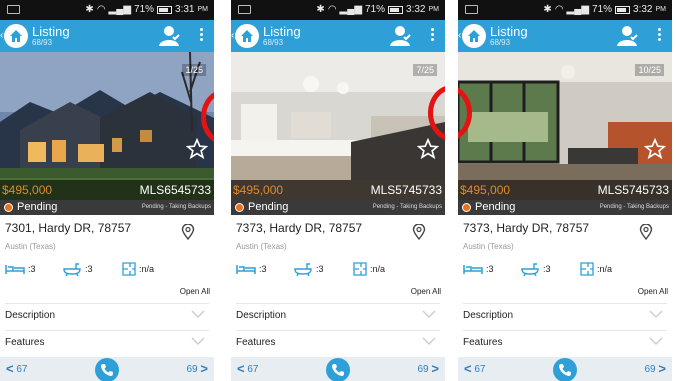  What do you see at coordinates (51, 31) in the screenshot?
I see `app-title: Listing` at bounding box center [51, 31].